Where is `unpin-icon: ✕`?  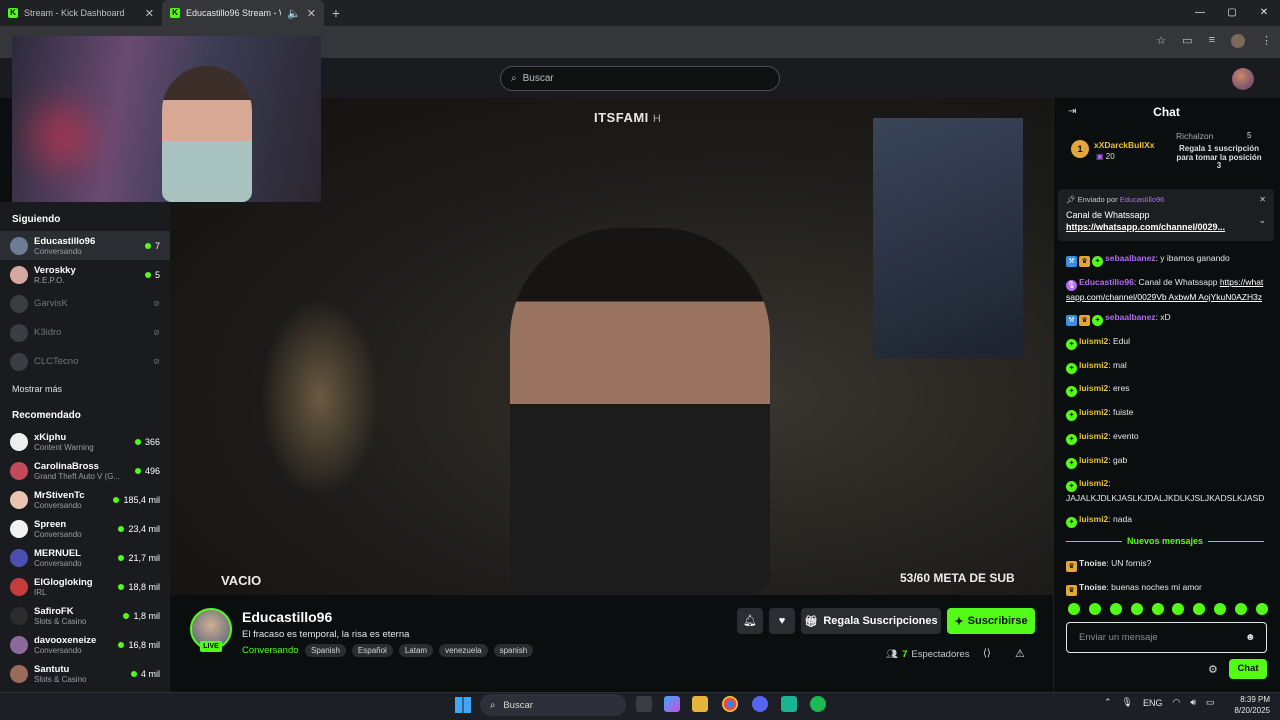 unpin-icon: ✕ is located at coordinates (1262, 199).